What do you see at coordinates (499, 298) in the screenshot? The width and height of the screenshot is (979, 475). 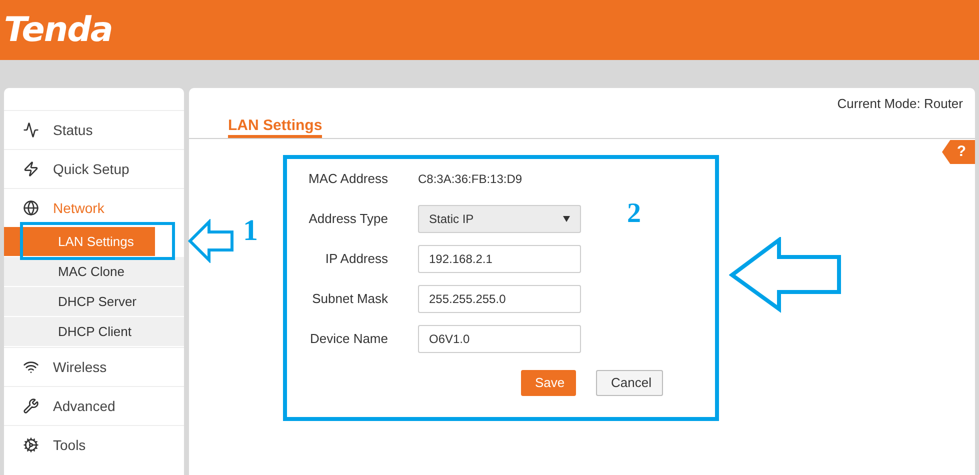 I see `input-field: 255.255.255.0` at bounding box center [499, 298].